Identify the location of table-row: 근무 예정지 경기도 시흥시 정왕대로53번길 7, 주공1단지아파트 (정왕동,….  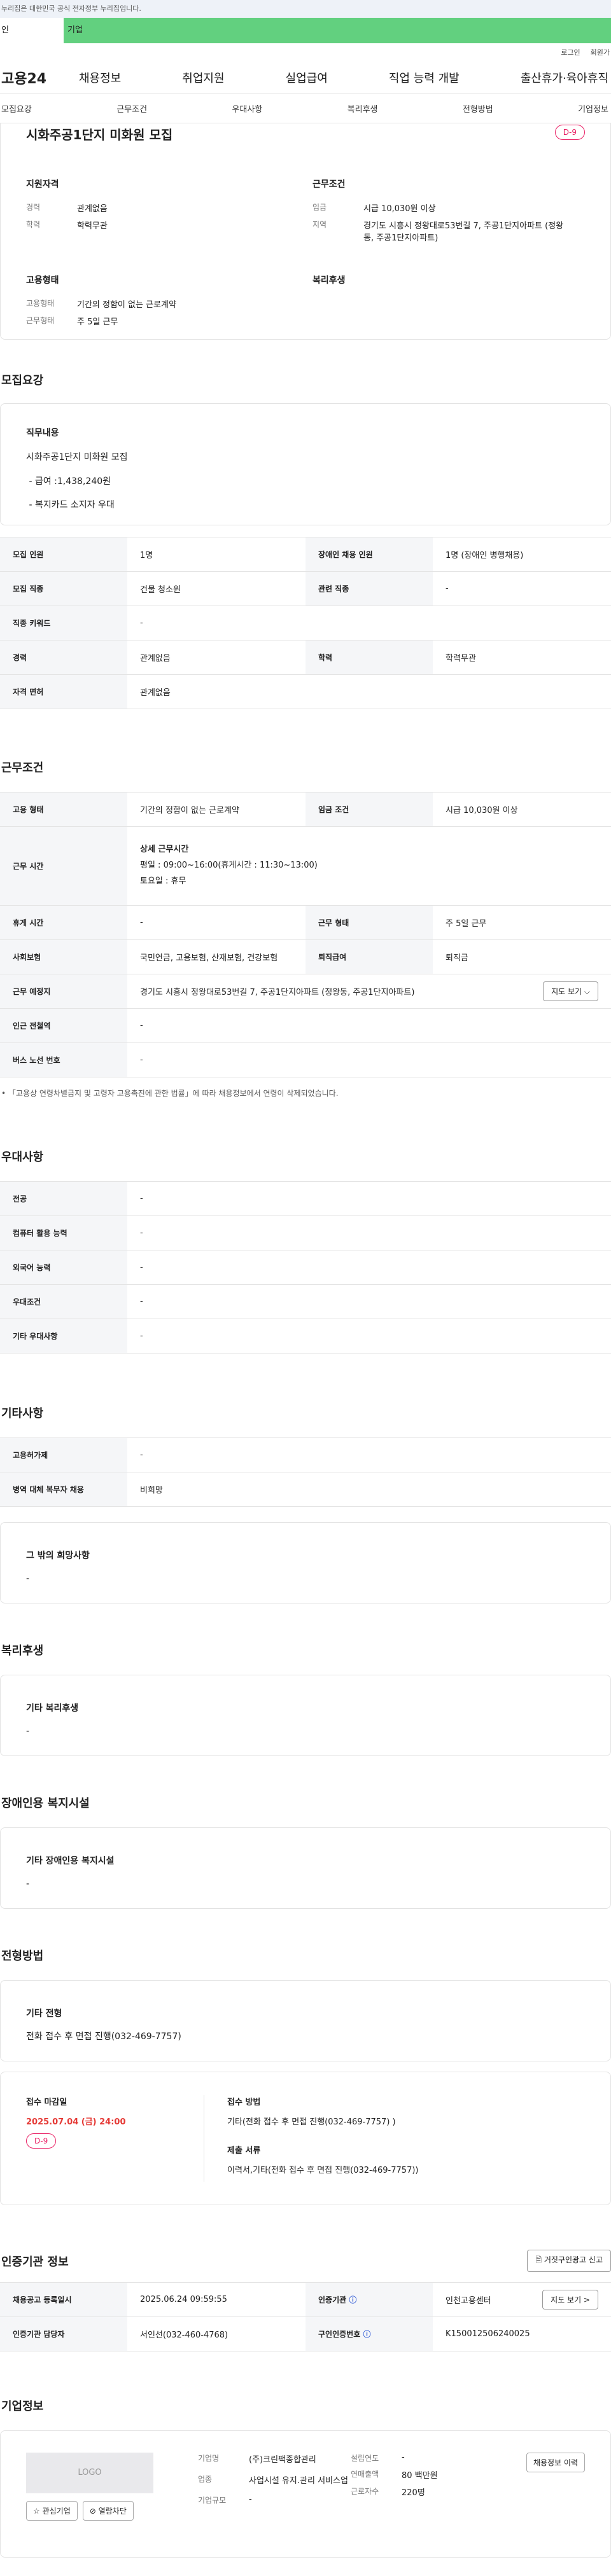
(305, 991).